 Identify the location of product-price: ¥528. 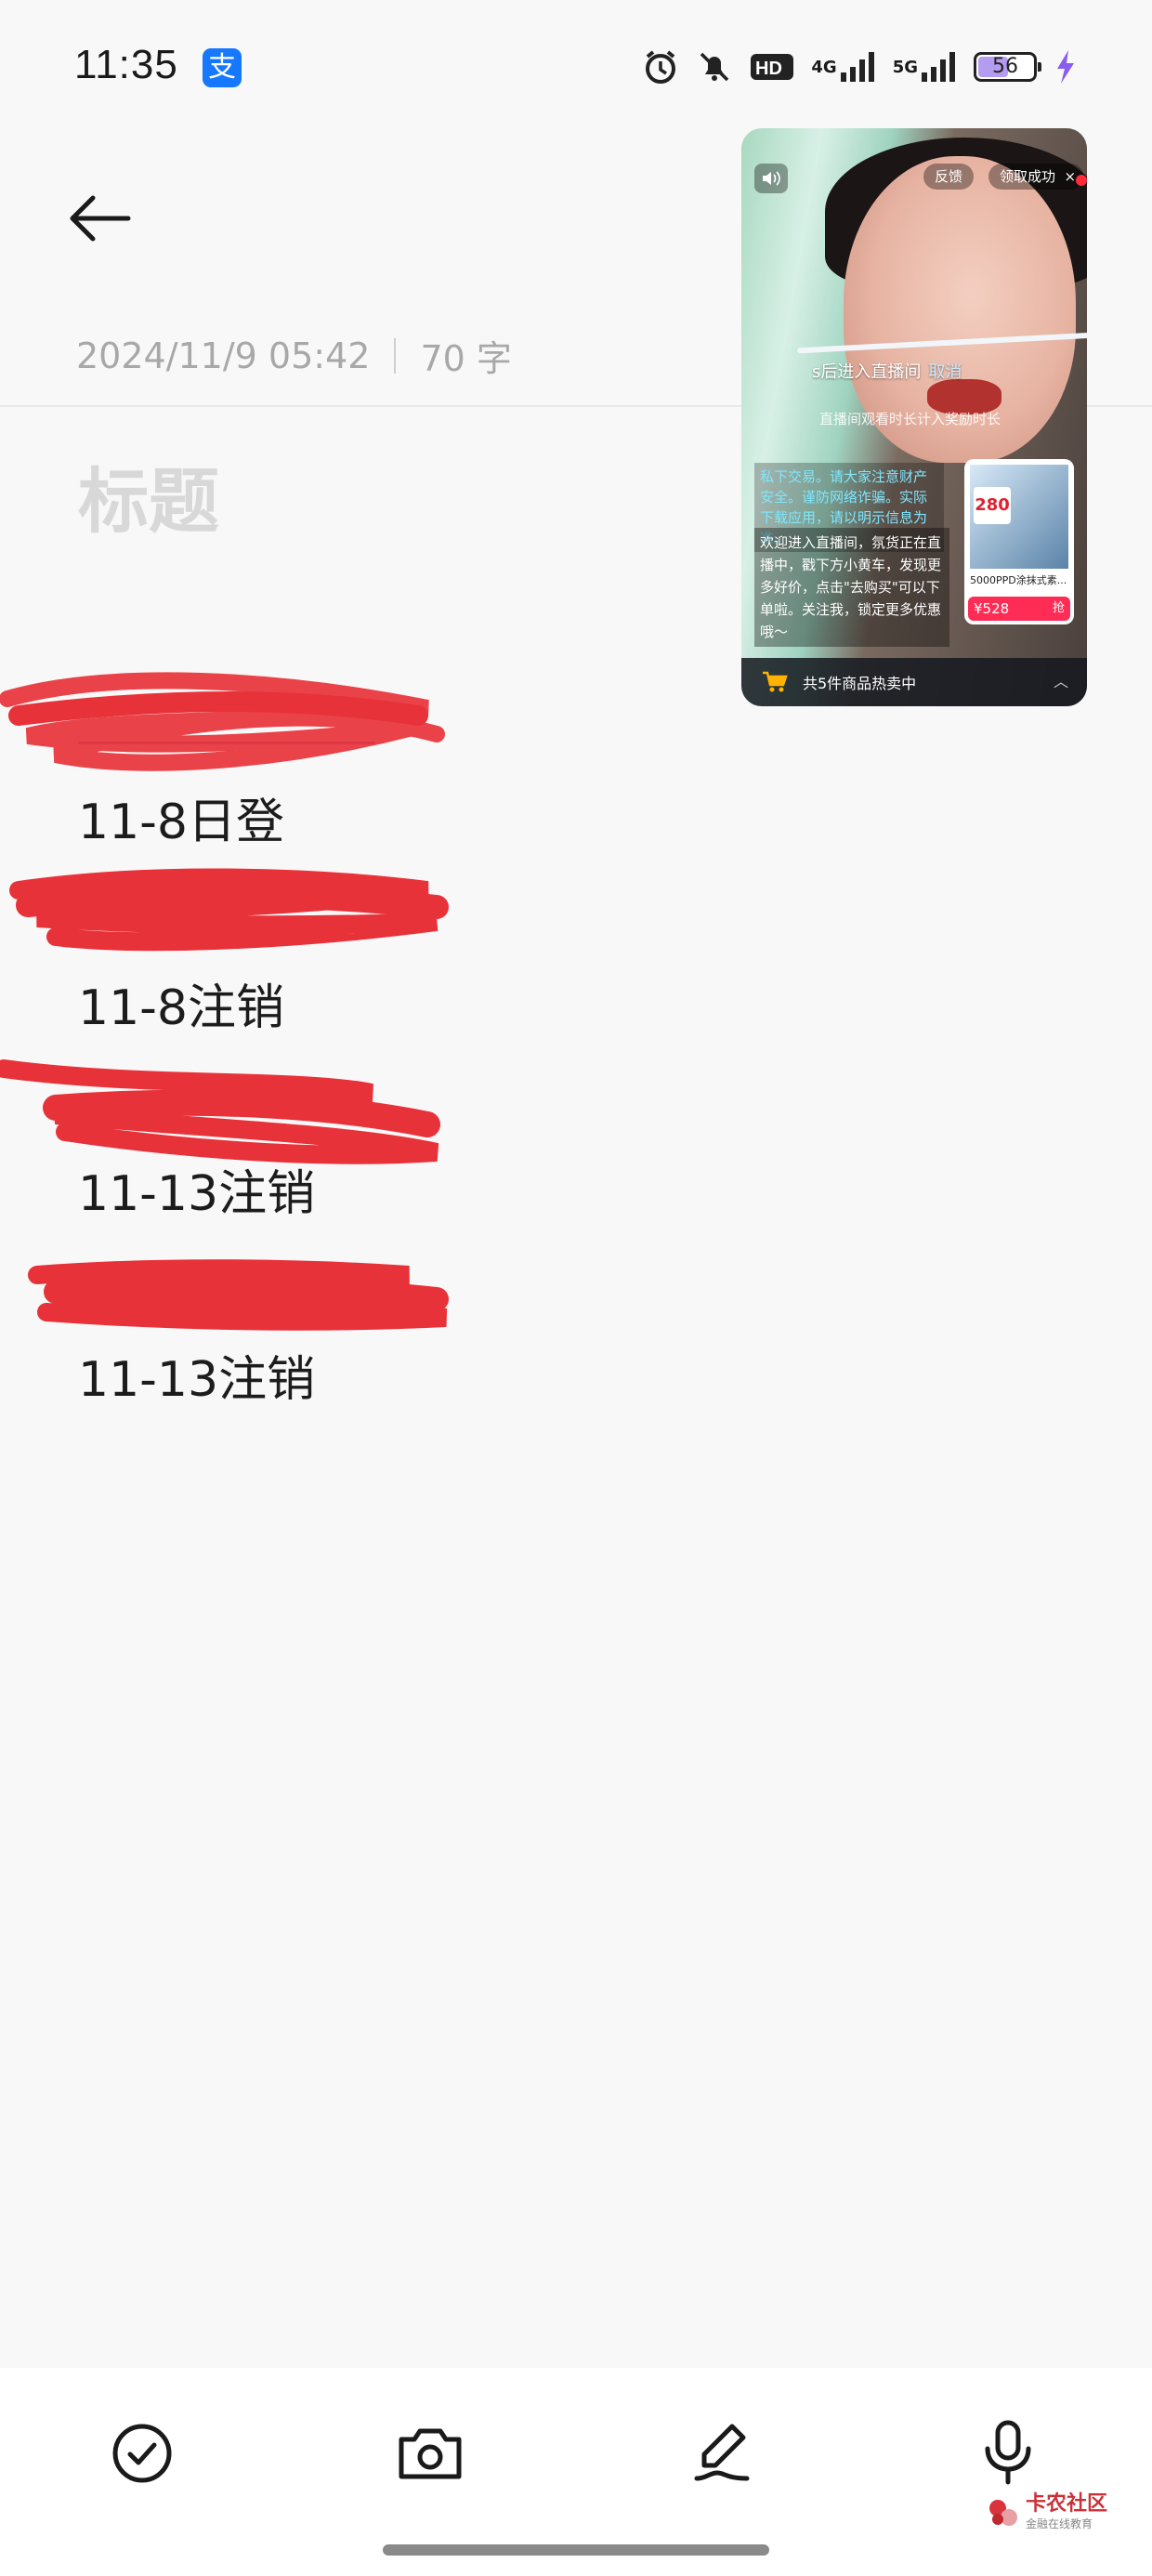
(992, 608).